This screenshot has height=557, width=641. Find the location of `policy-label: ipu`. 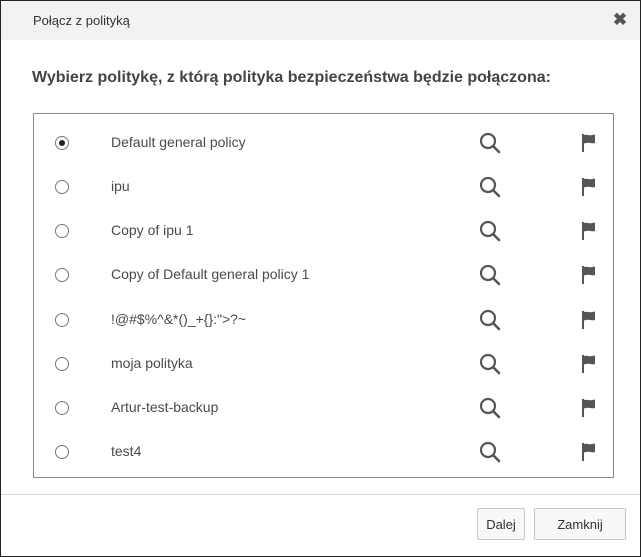

policy-label: ipu is located at coordinates (120, 186).